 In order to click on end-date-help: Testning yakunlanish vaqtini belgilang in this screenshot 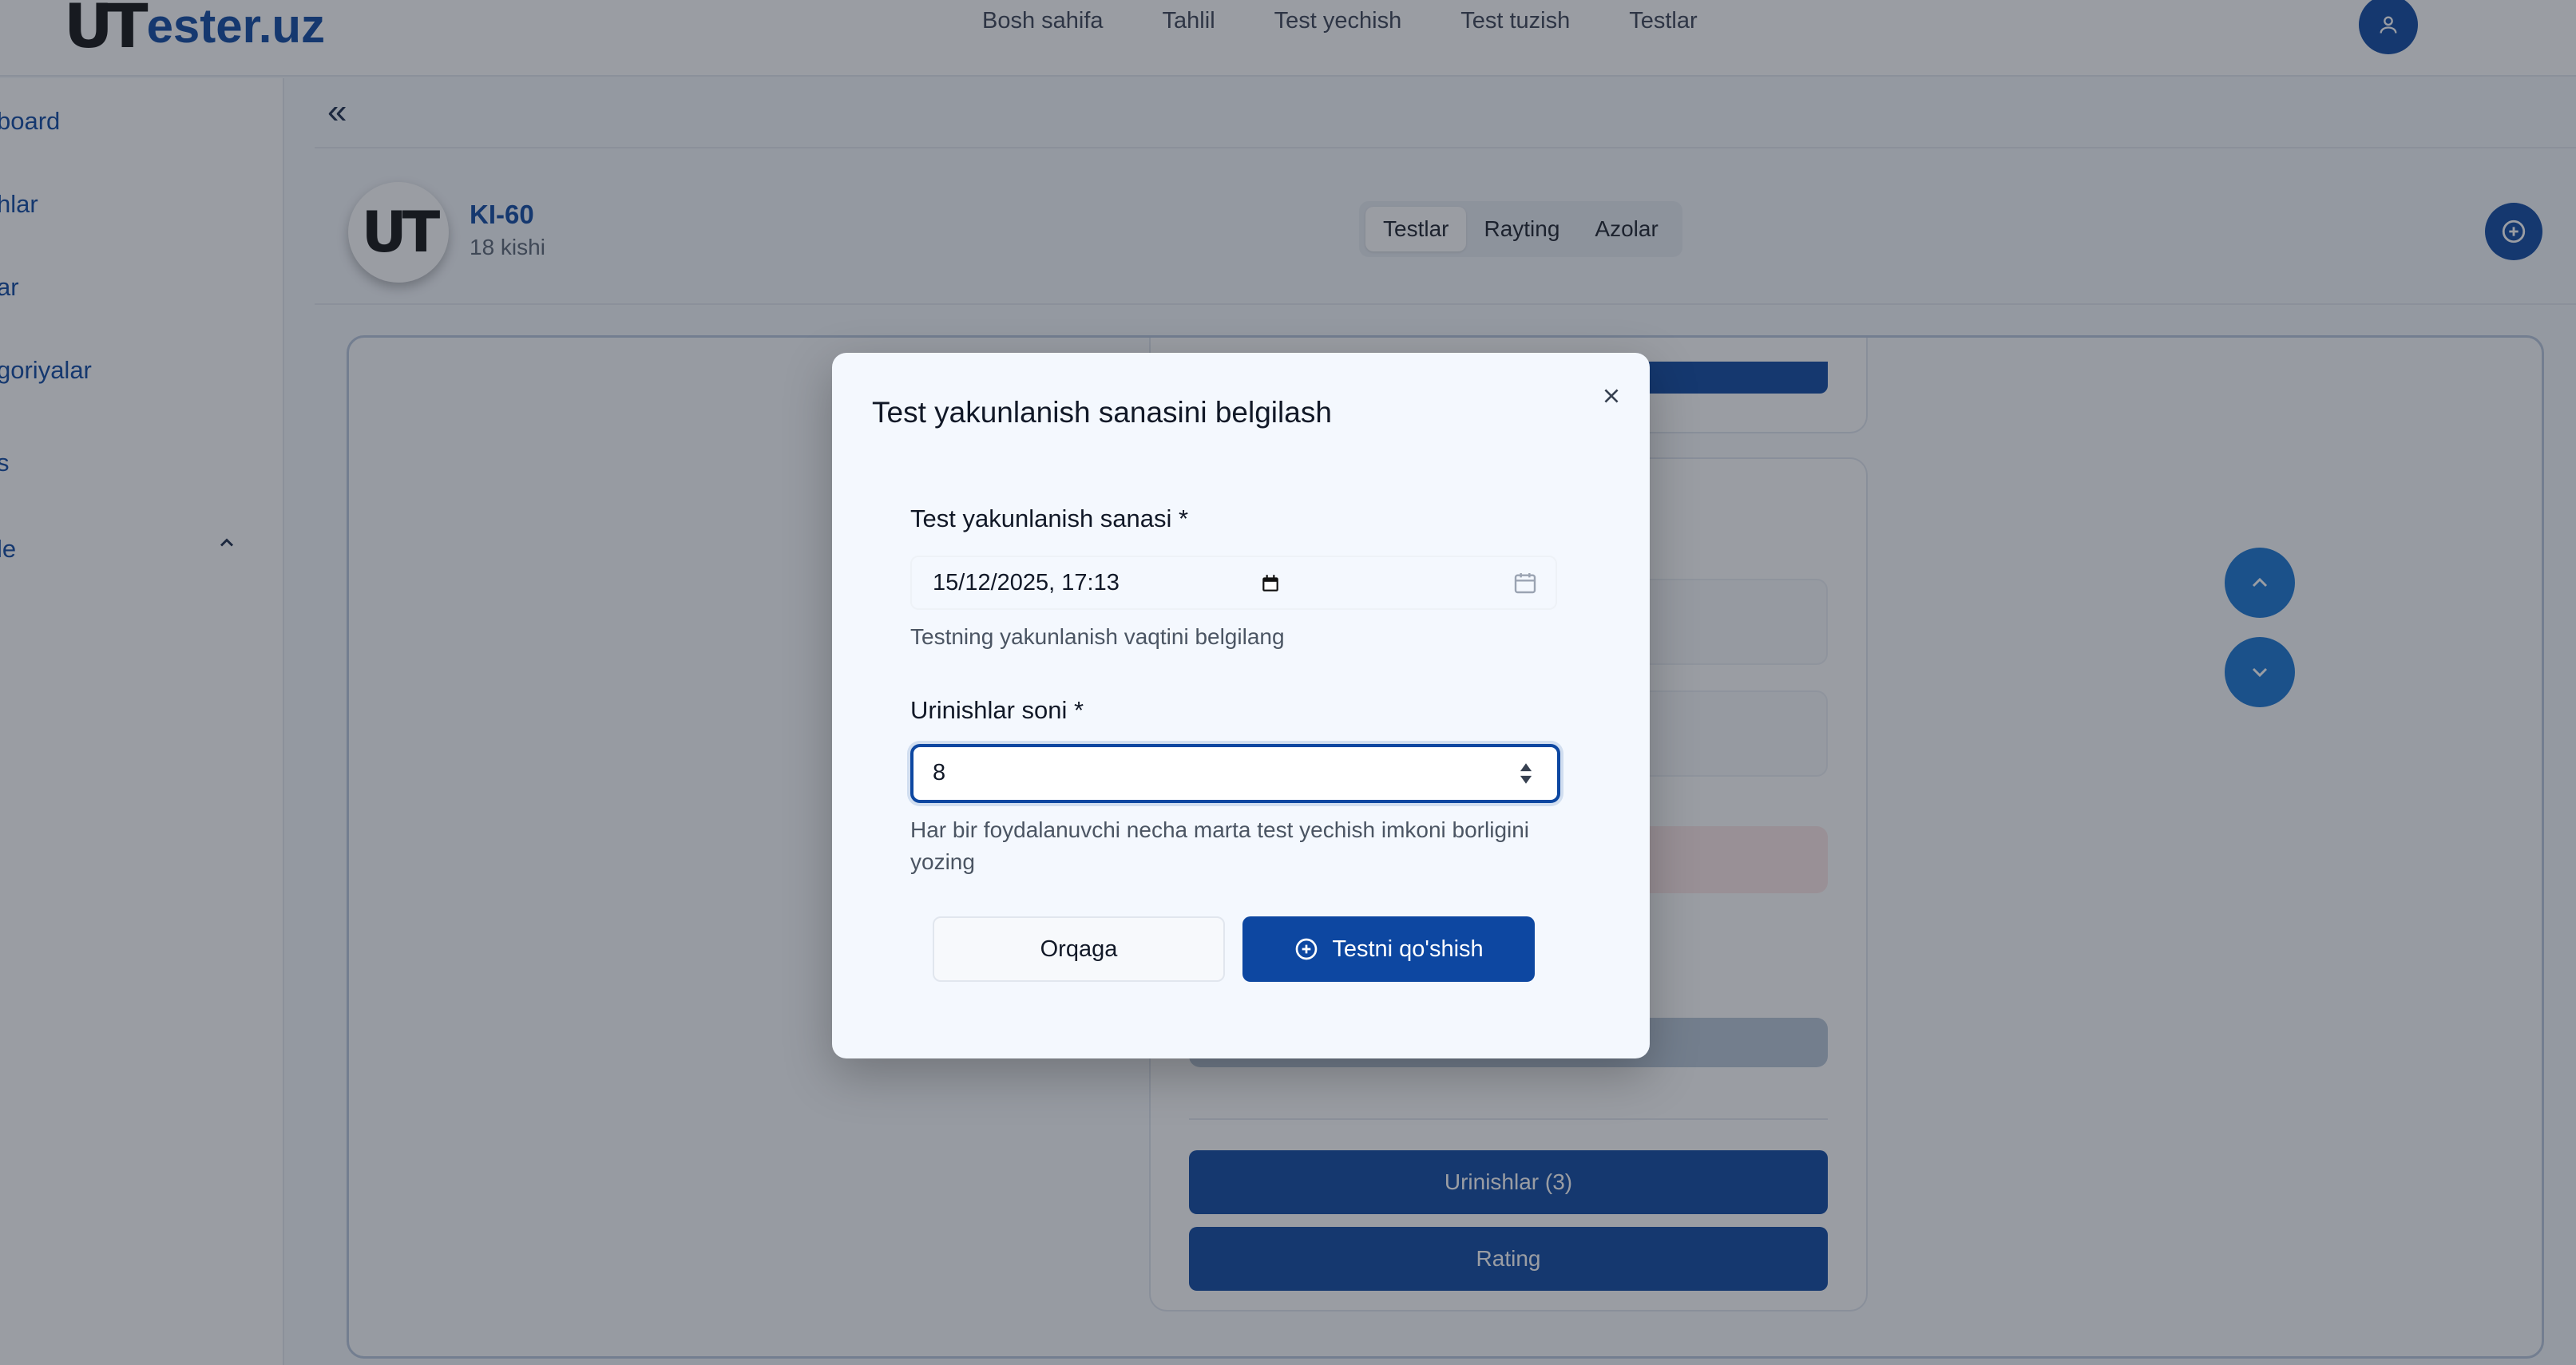, I will do `click(1097, 636)`.